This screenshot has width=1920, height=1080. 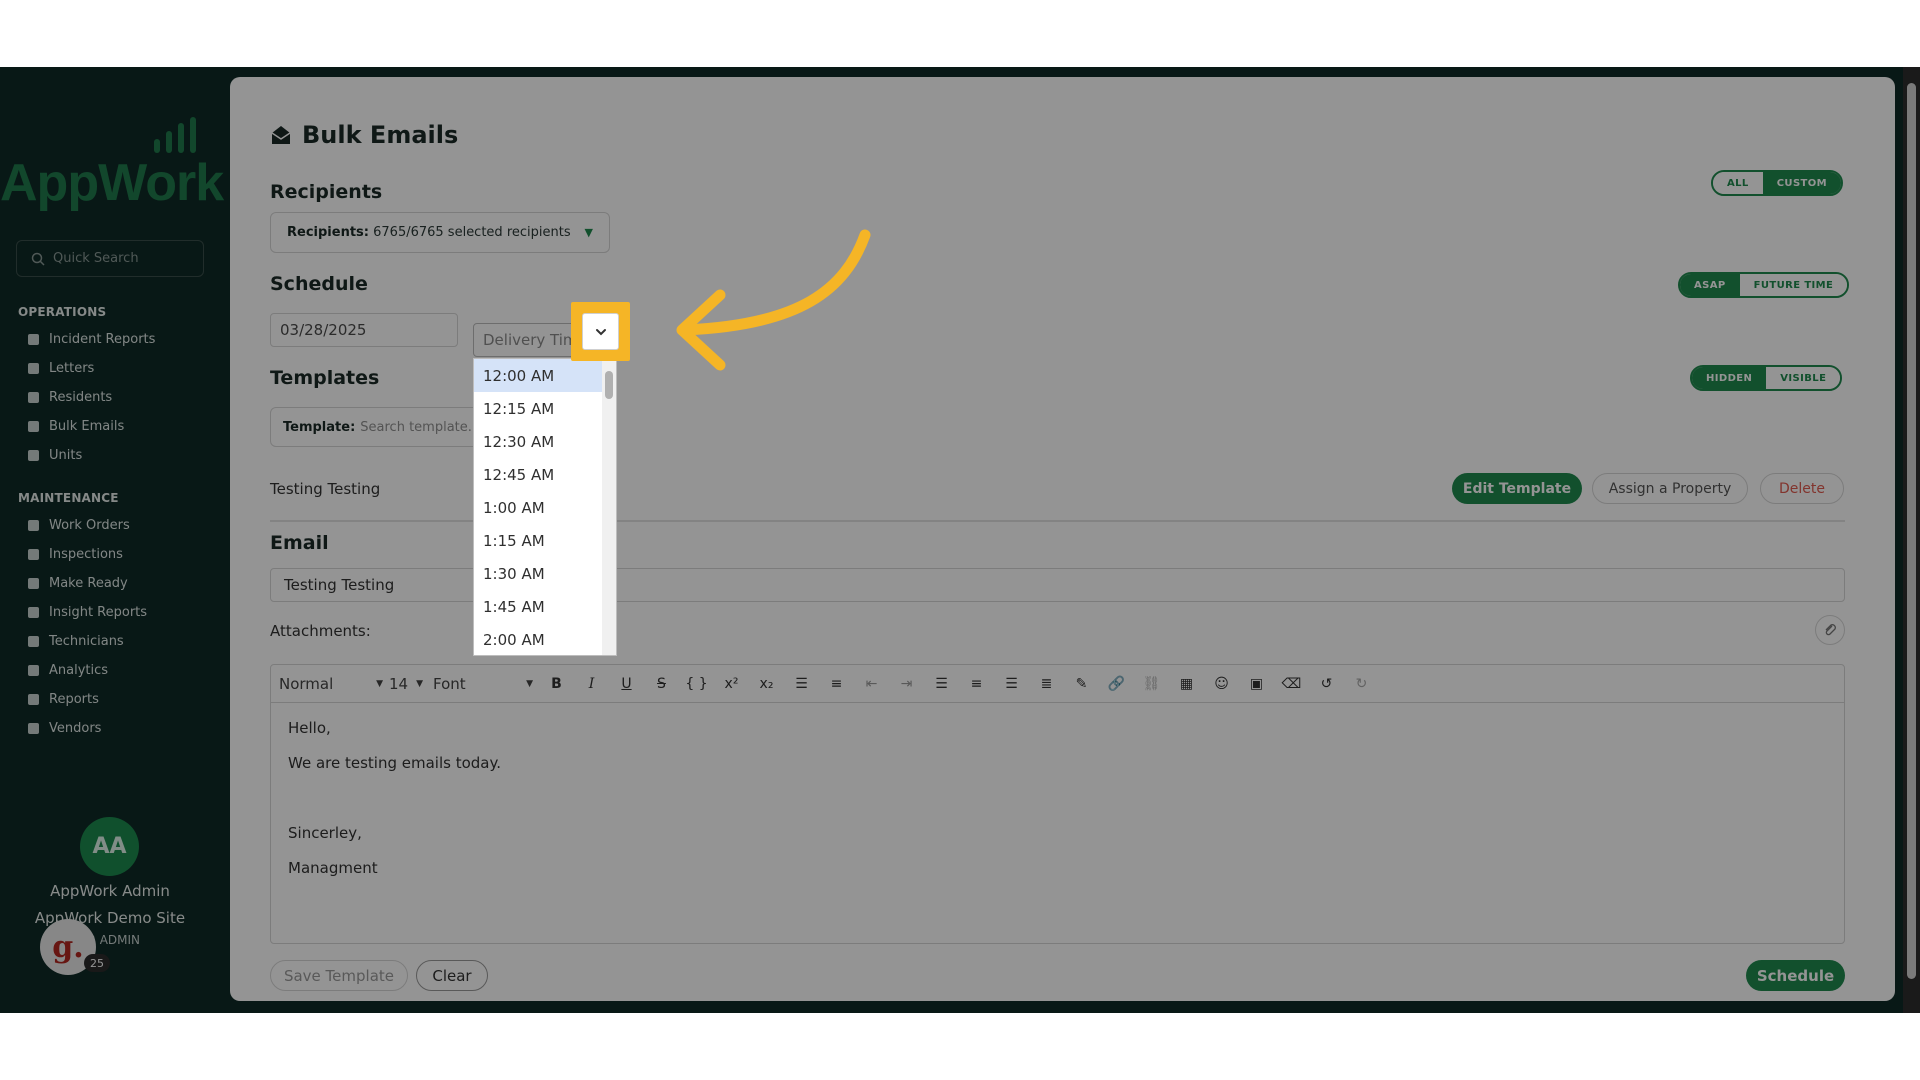 I want to click on numbered-list-icon: ≡, so click(x=836, y=684).